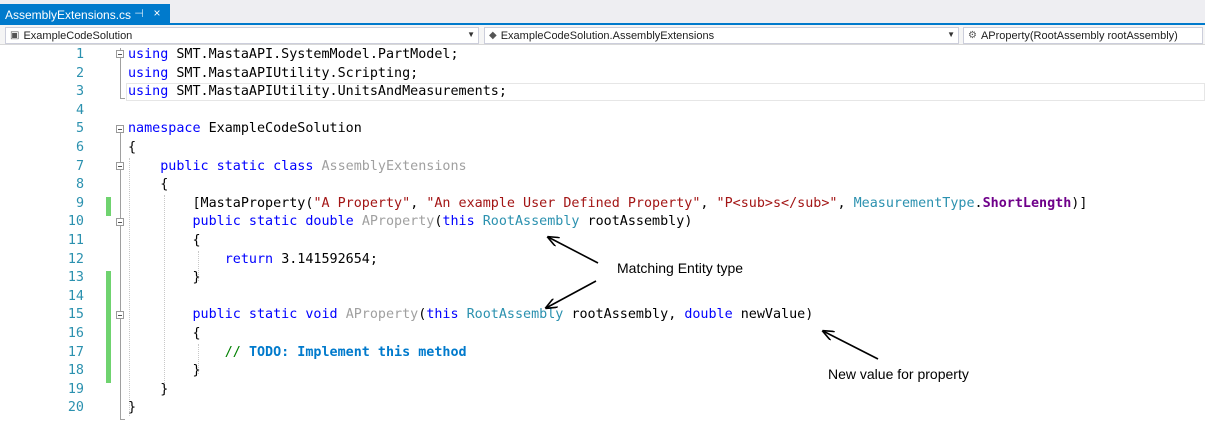 Image resolution: width=1205 pixels, height=432 pixels. What do you see at coordinates (571, 294) in the screenshot?
I see `arrow-to-setter-type` at bounding box center [571, 294].